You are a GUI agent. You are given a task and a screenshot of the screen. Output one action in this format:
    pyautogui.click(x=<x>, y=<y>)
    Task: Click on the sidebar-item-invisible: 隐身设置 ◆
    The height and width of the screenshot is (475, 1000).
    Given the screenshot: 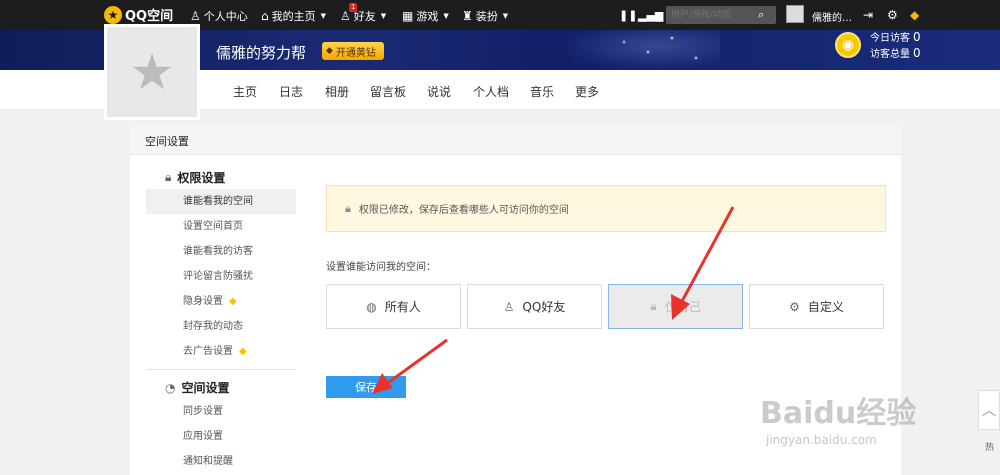 What is the action you would take?
    pyautogui.click(x=221, y=301)
    